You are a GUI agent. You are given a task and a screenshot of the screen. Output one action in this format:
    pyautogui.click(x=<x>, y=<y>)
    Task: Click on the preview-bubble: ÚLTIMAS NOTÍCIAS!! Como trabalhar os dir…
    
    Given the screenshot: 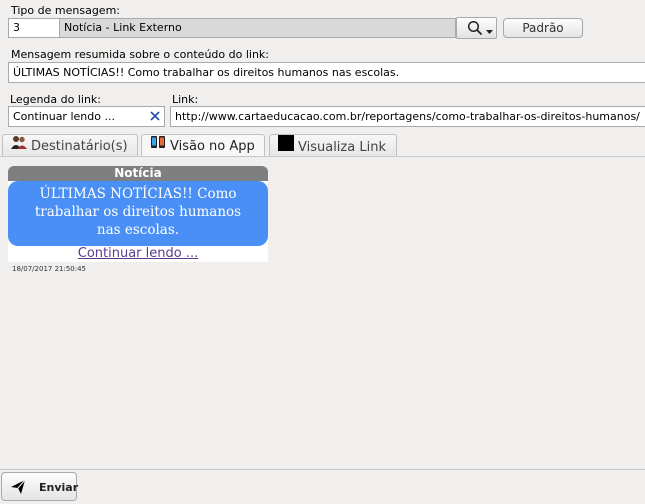 What is the action you would take?
    pyautogui.click(x=138, y=213)
    